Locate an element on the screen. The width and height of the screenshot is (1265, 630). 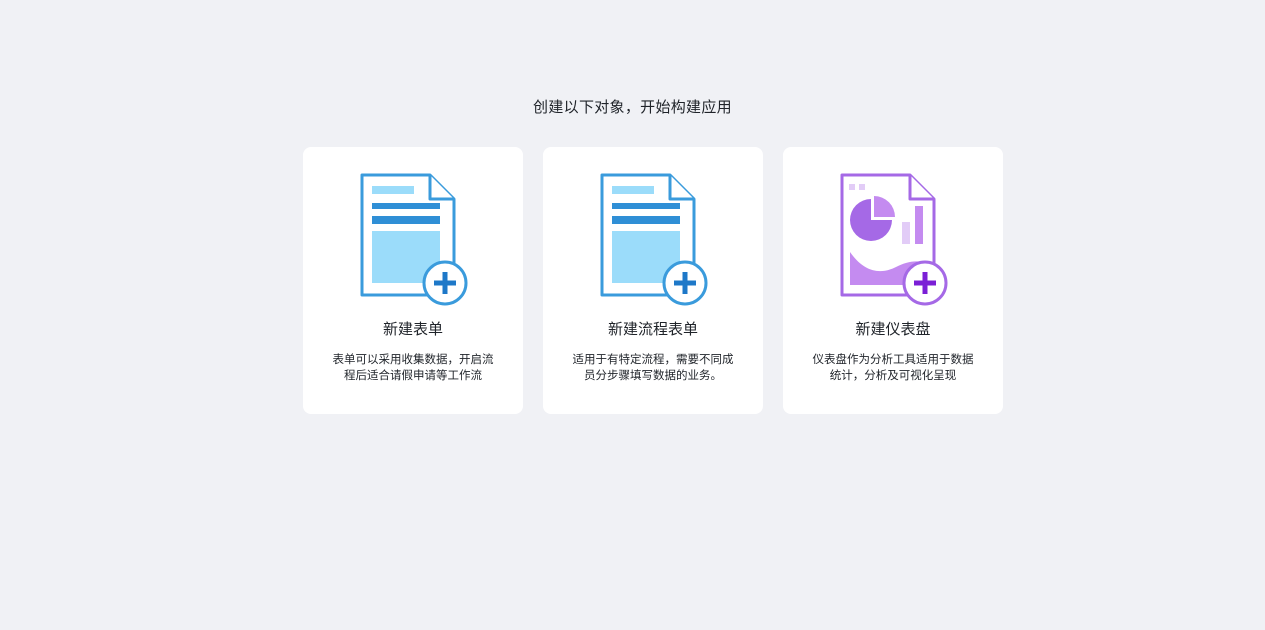
new-process-form-card: 新建流程表单 适用于有特定流程，需要不同成员分步骤填写数据的业务。 is located at coordinates (653, 280).